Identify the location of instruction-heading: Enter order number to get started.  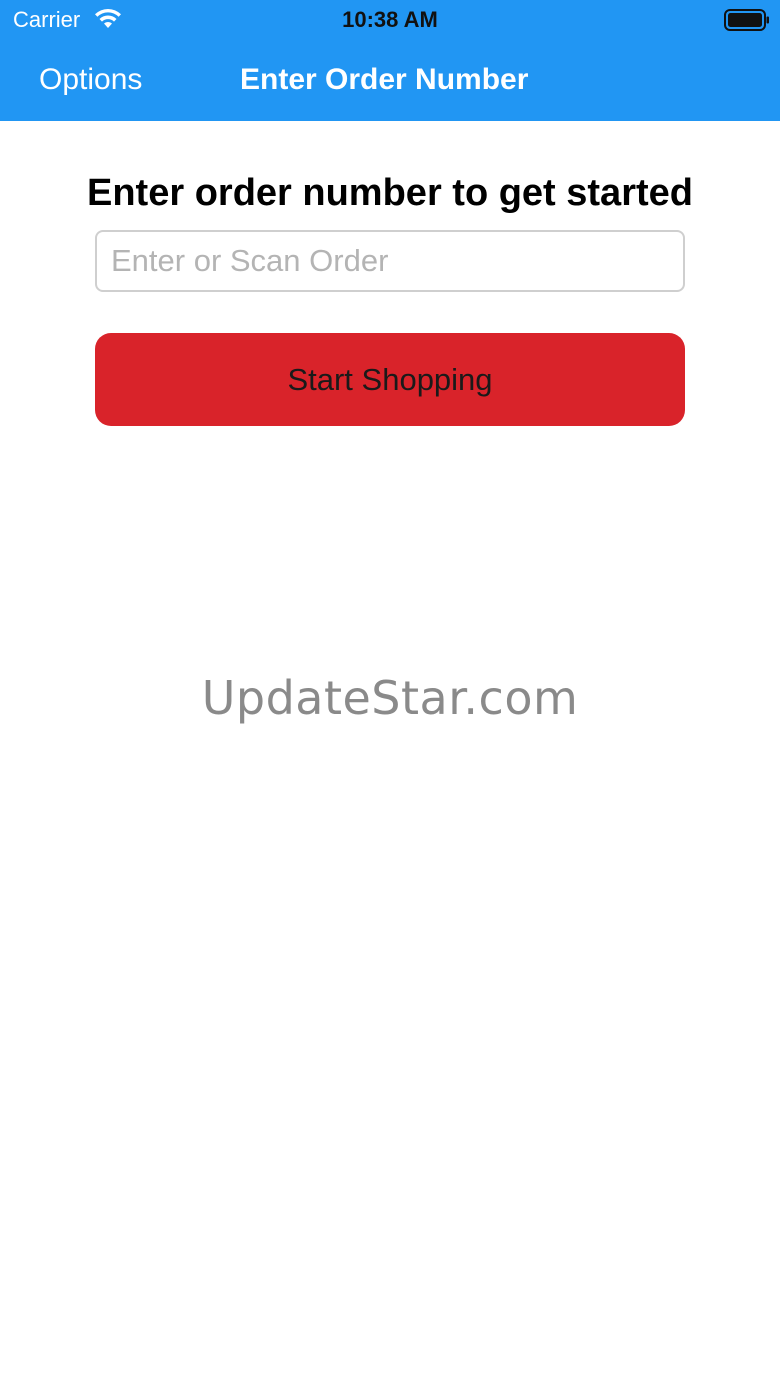
(390, 193).